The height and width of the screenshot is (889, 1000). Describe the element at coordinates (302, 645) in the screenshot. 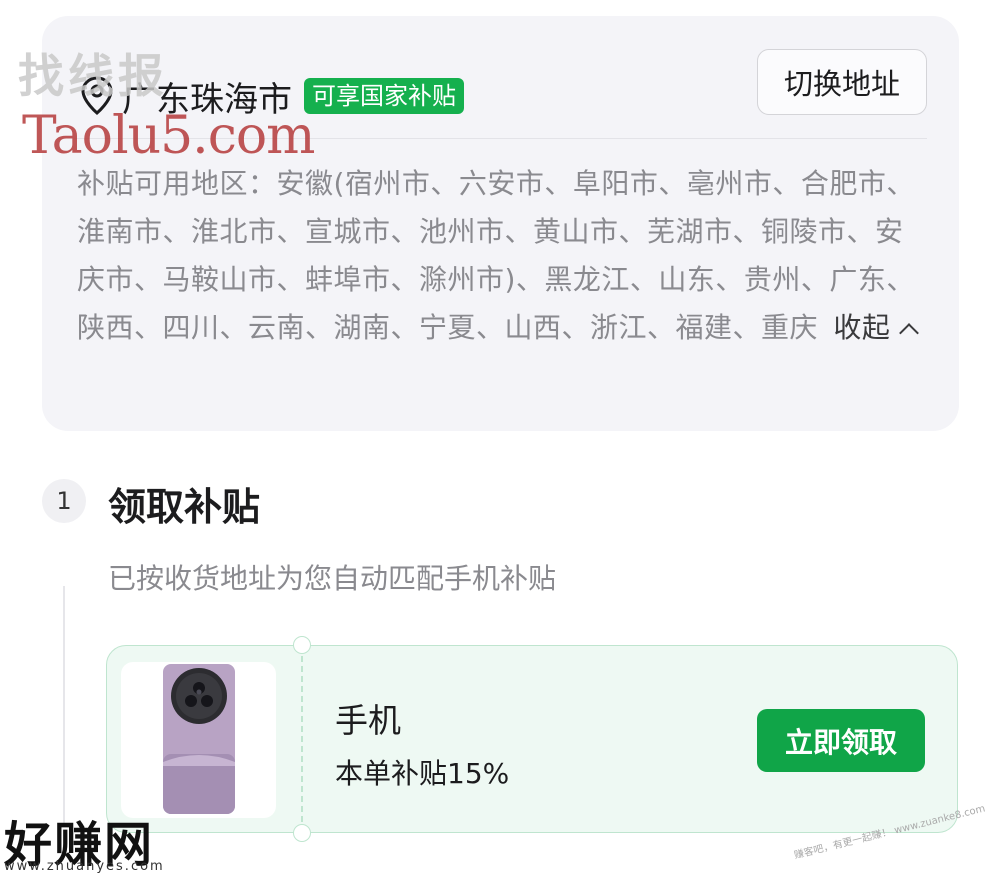

I see `coupon-notch-top` at that location.